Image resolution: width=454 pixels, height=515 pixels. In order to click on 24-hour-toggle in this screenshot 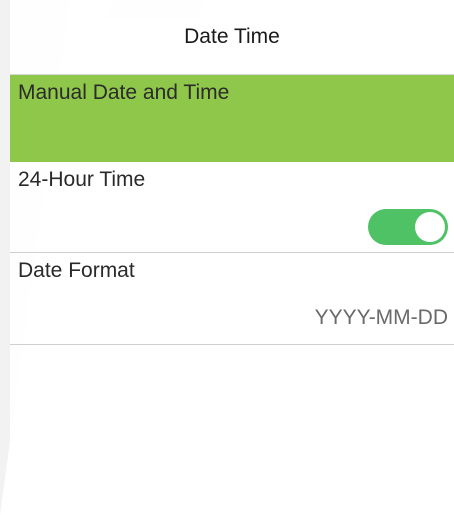, I will do `click(408, 227)`.